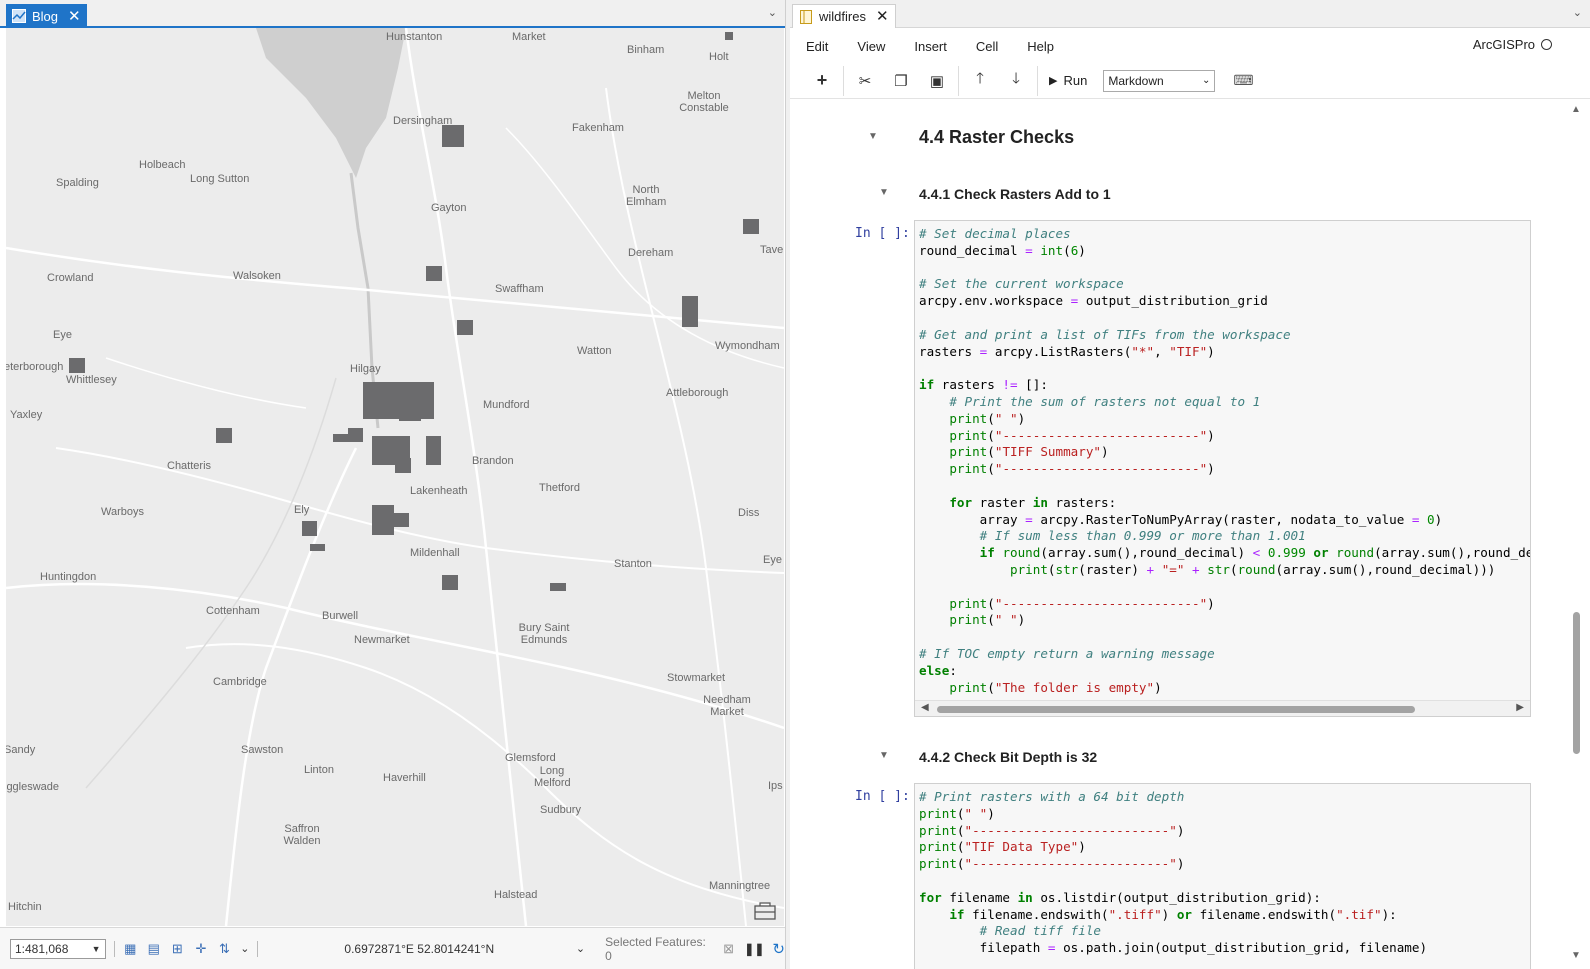  What do you see at coordinates (392, 14) in the screenshot?
I see `map-tab-bar: Blog ✕ ⌄` at bounding box center [392, 14].